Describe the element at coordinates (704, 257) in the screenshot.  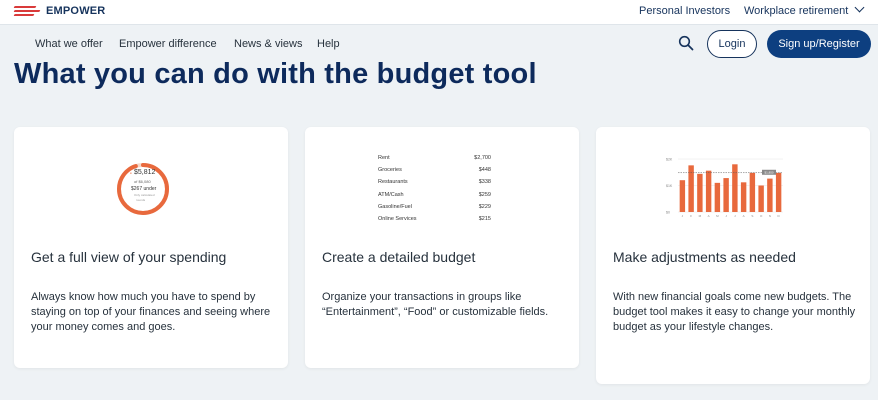
I see `card-title: Make adjustments as needed` at that location.